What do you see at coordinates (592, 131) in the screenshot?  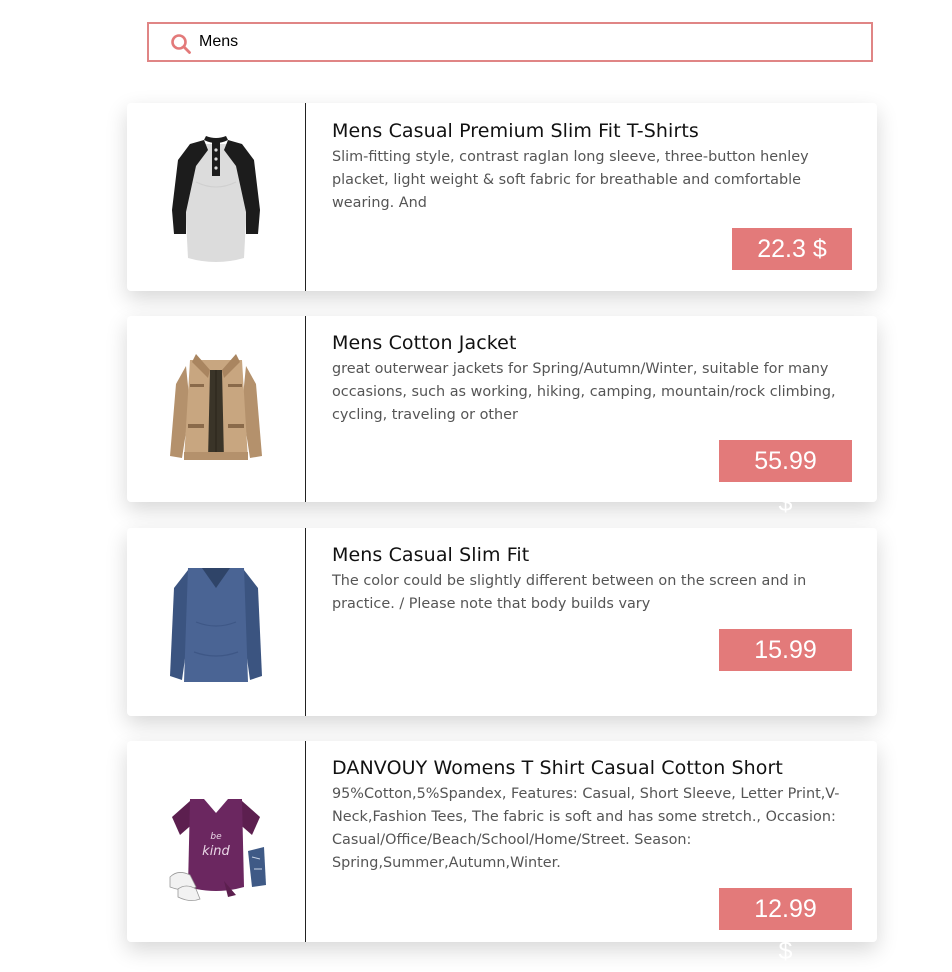 I see `product-title: Mens Casual Premium Slim Fit T-Shirts` at bounding box center [592, 131].